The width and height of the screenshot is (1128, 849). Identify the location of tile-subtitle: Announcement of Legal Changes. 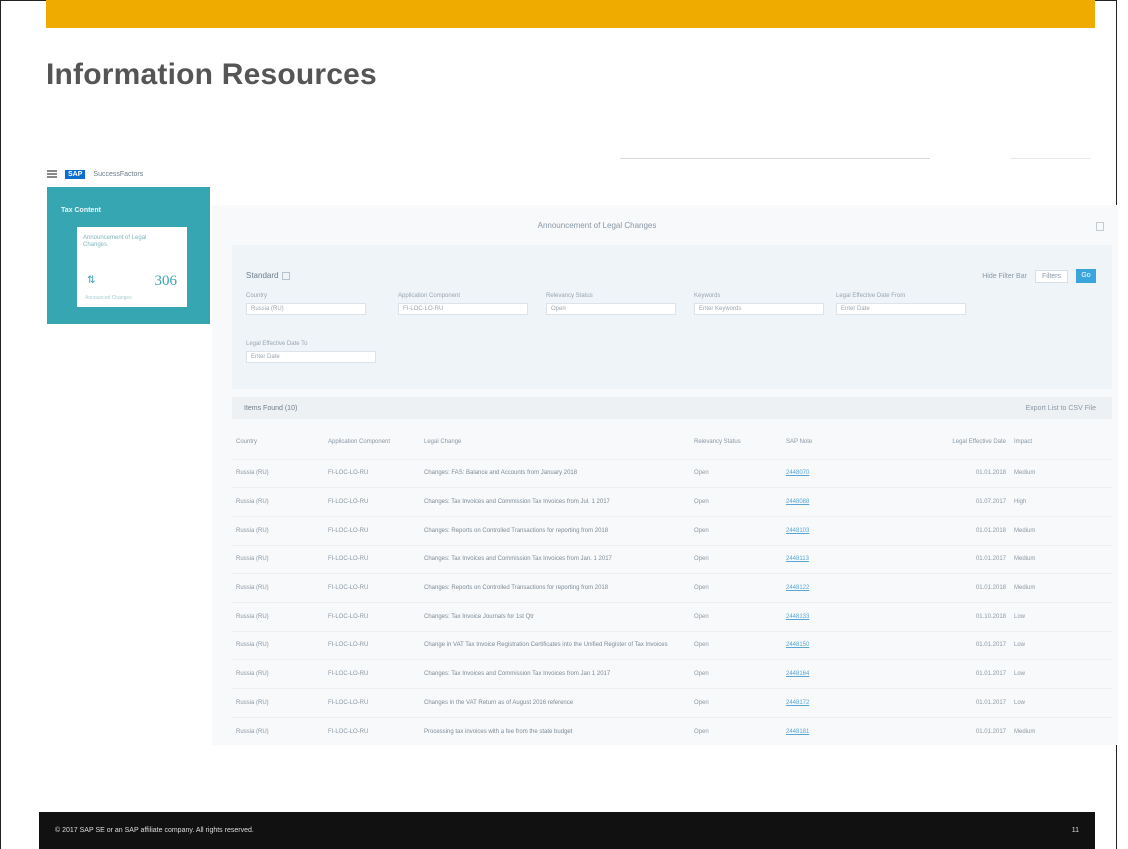
(115, 241).